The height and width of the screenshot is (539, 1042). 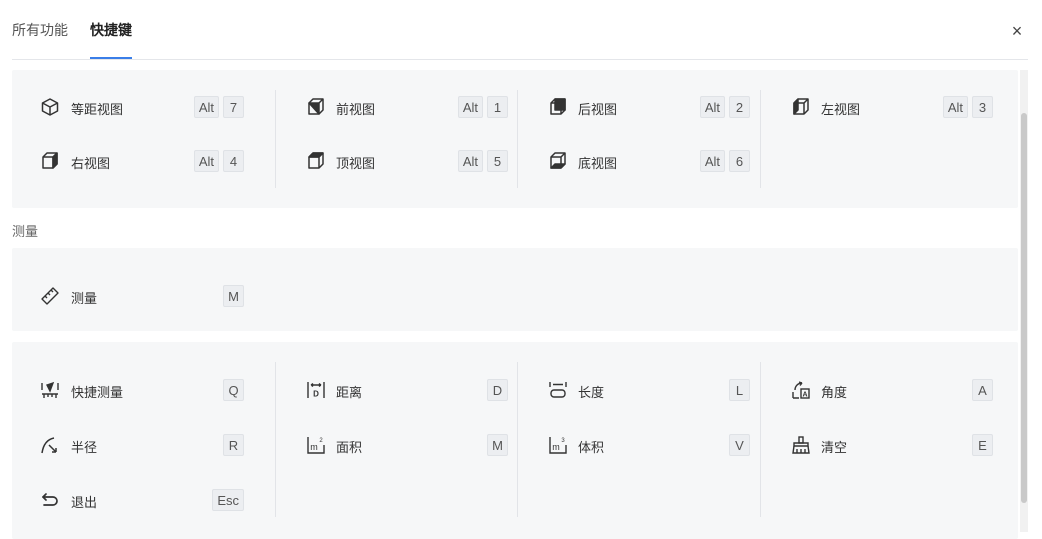 What do you see at coordinates (25, 231) in the screenshot?
I see `section-title-measure: 测量` at bounding box center [25, 231].